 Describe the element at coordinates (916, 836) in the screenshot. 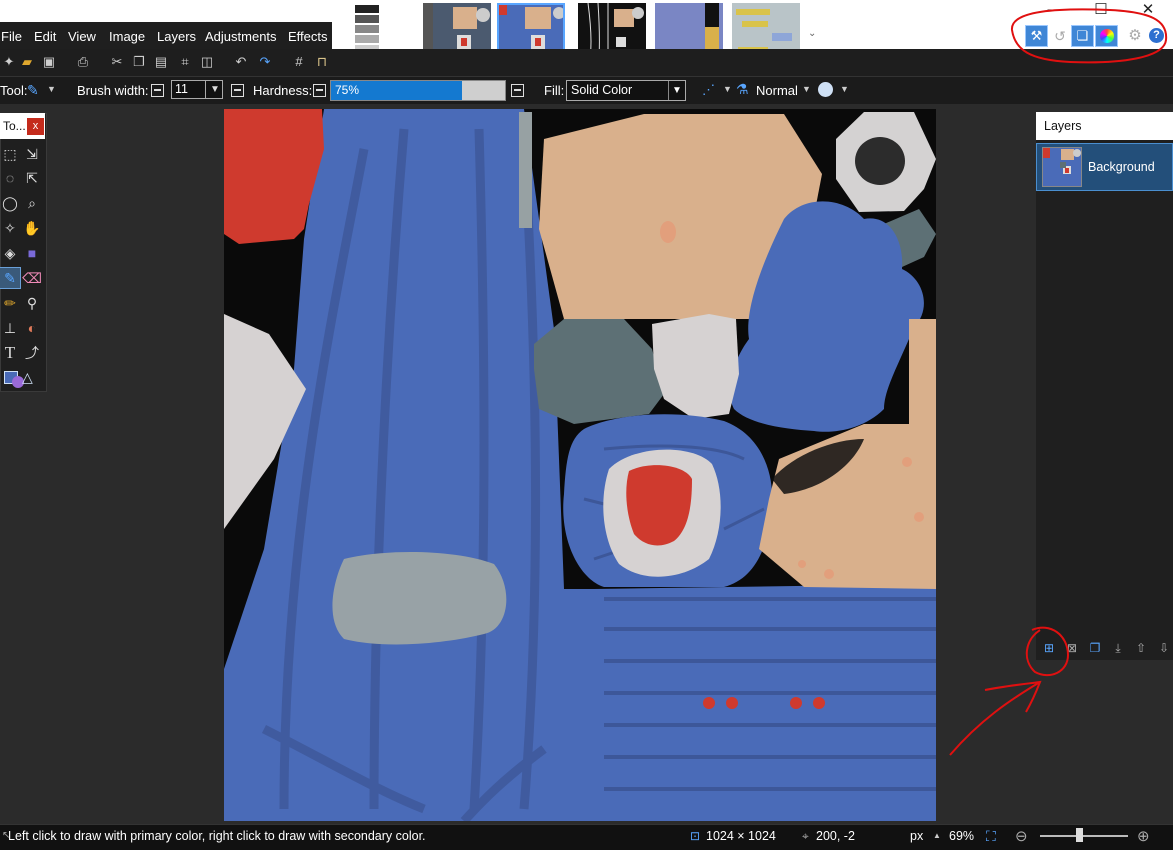

I see `units-select: px` at that location.